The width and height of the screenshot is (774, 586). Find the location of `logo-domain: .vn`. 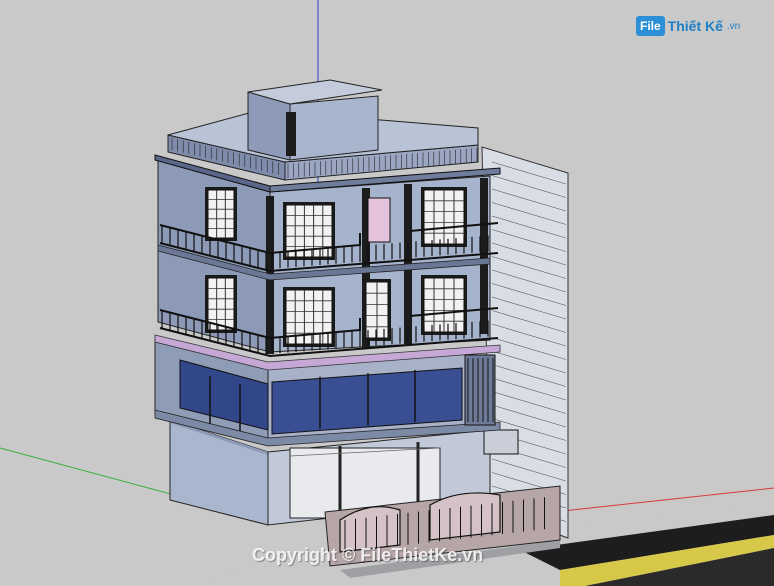

logo-domain: .vn is located at coordinates (733, 26).